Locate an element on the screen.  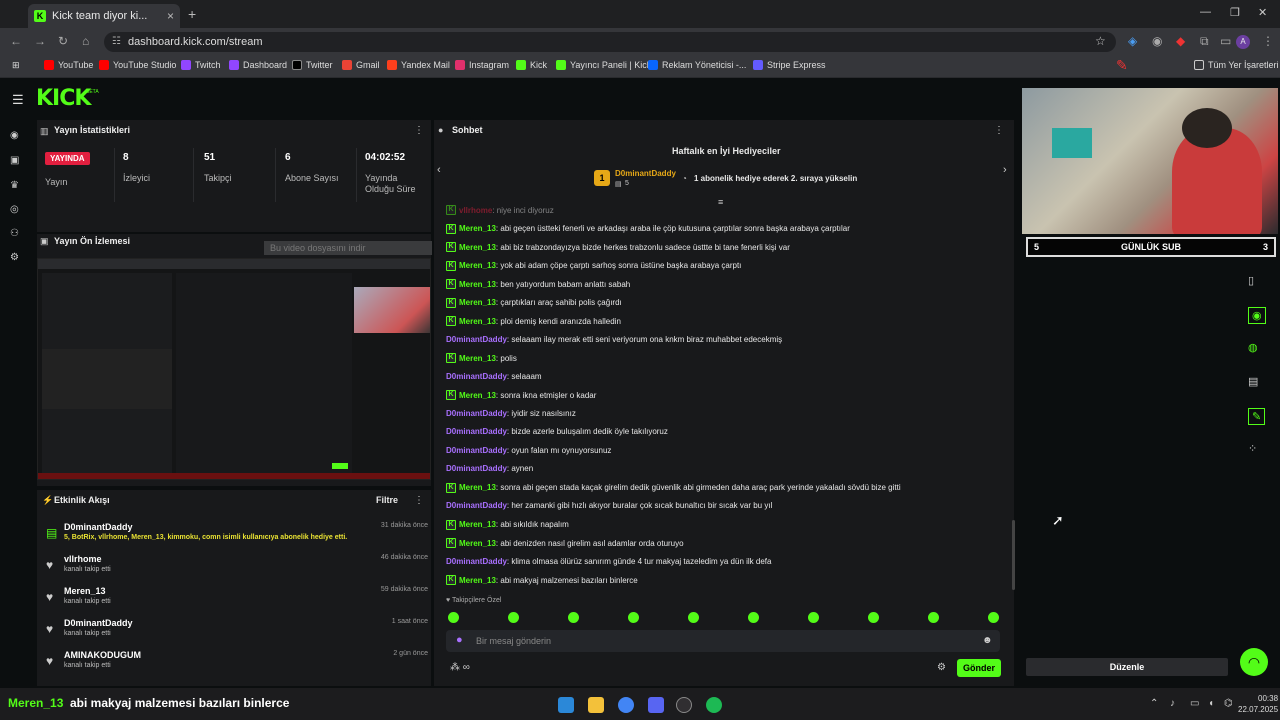
apps-grid-icon: ⊞ is located at coordinates (16, 65).